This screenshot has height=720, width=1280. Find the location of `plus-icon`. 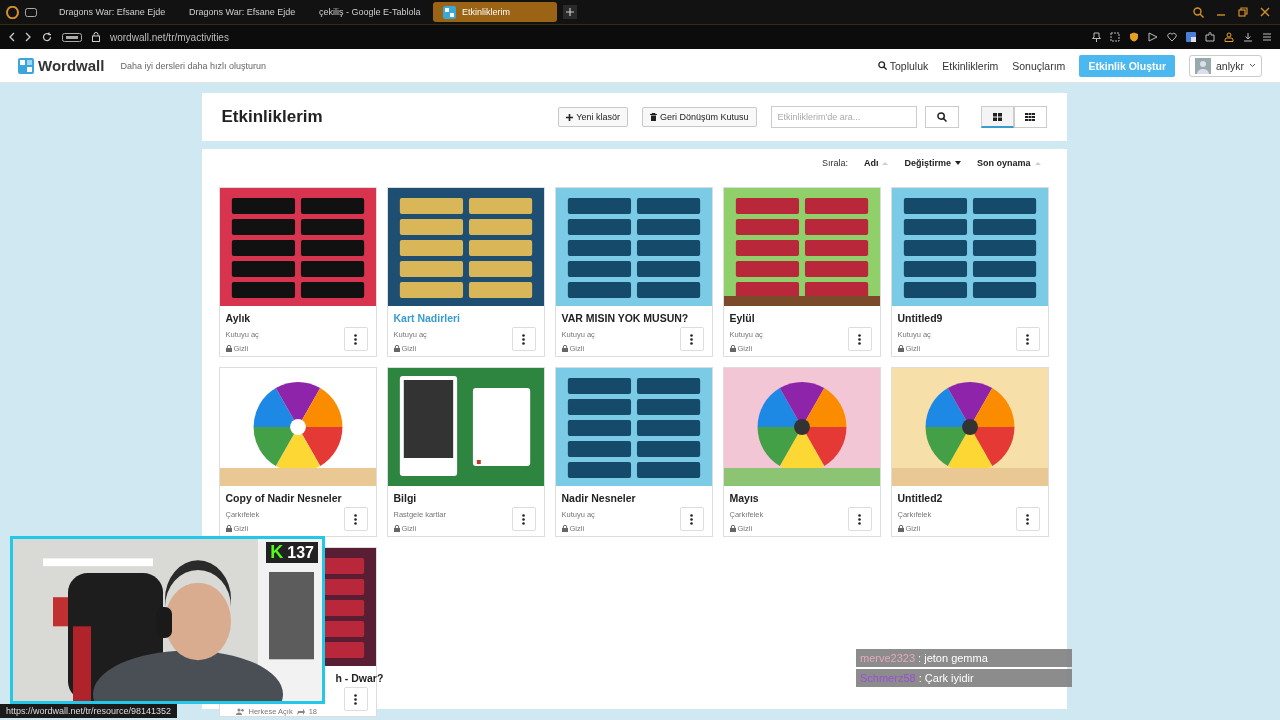

plus-icon is located at coordinates (570, 117).